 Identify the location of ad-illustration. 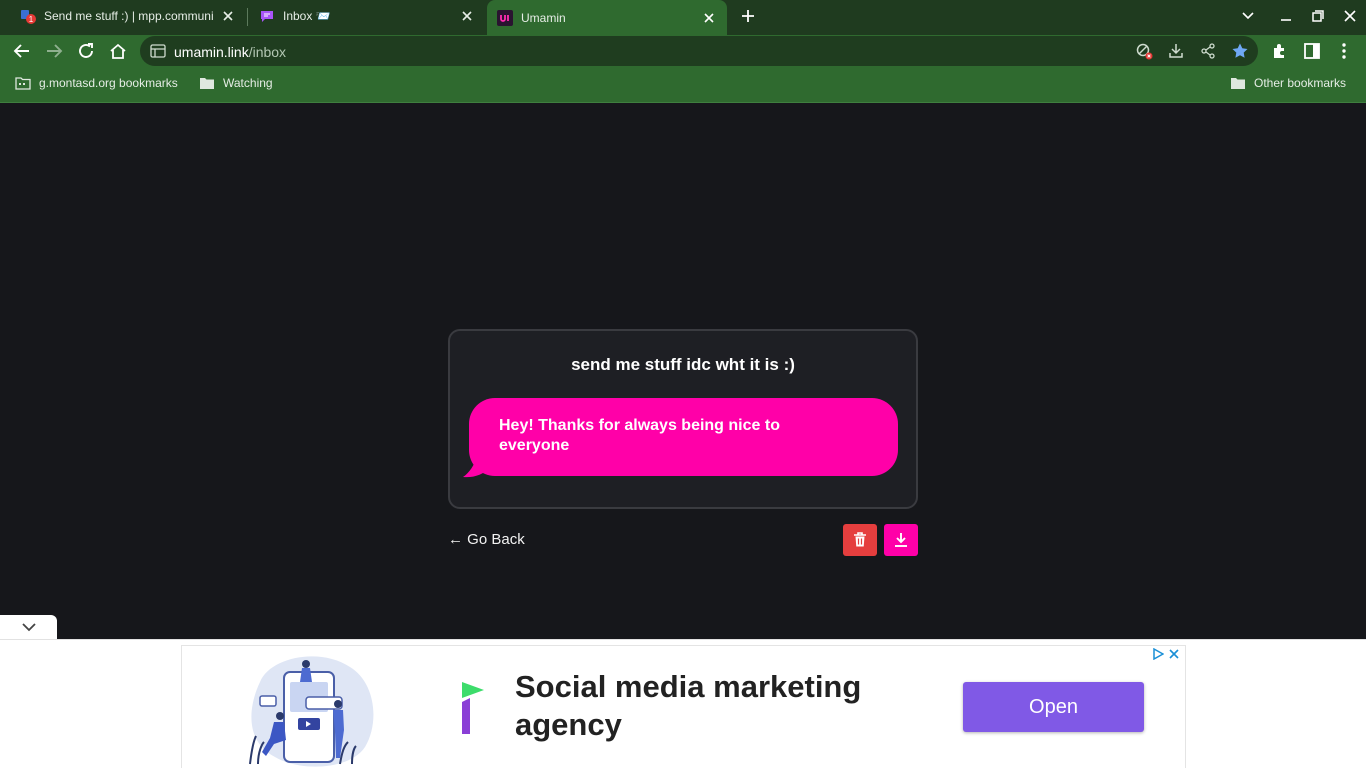
(311, 711).